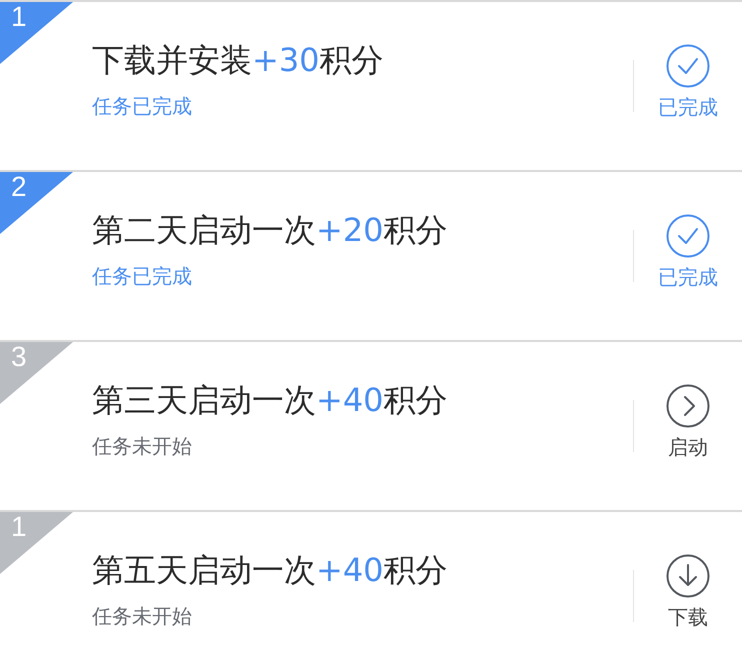 This screenshot has height=668, width=742. Describe the element at coordinates (688, 576) in the screenshot. I see `down-arrow-circle-icon` at that location.